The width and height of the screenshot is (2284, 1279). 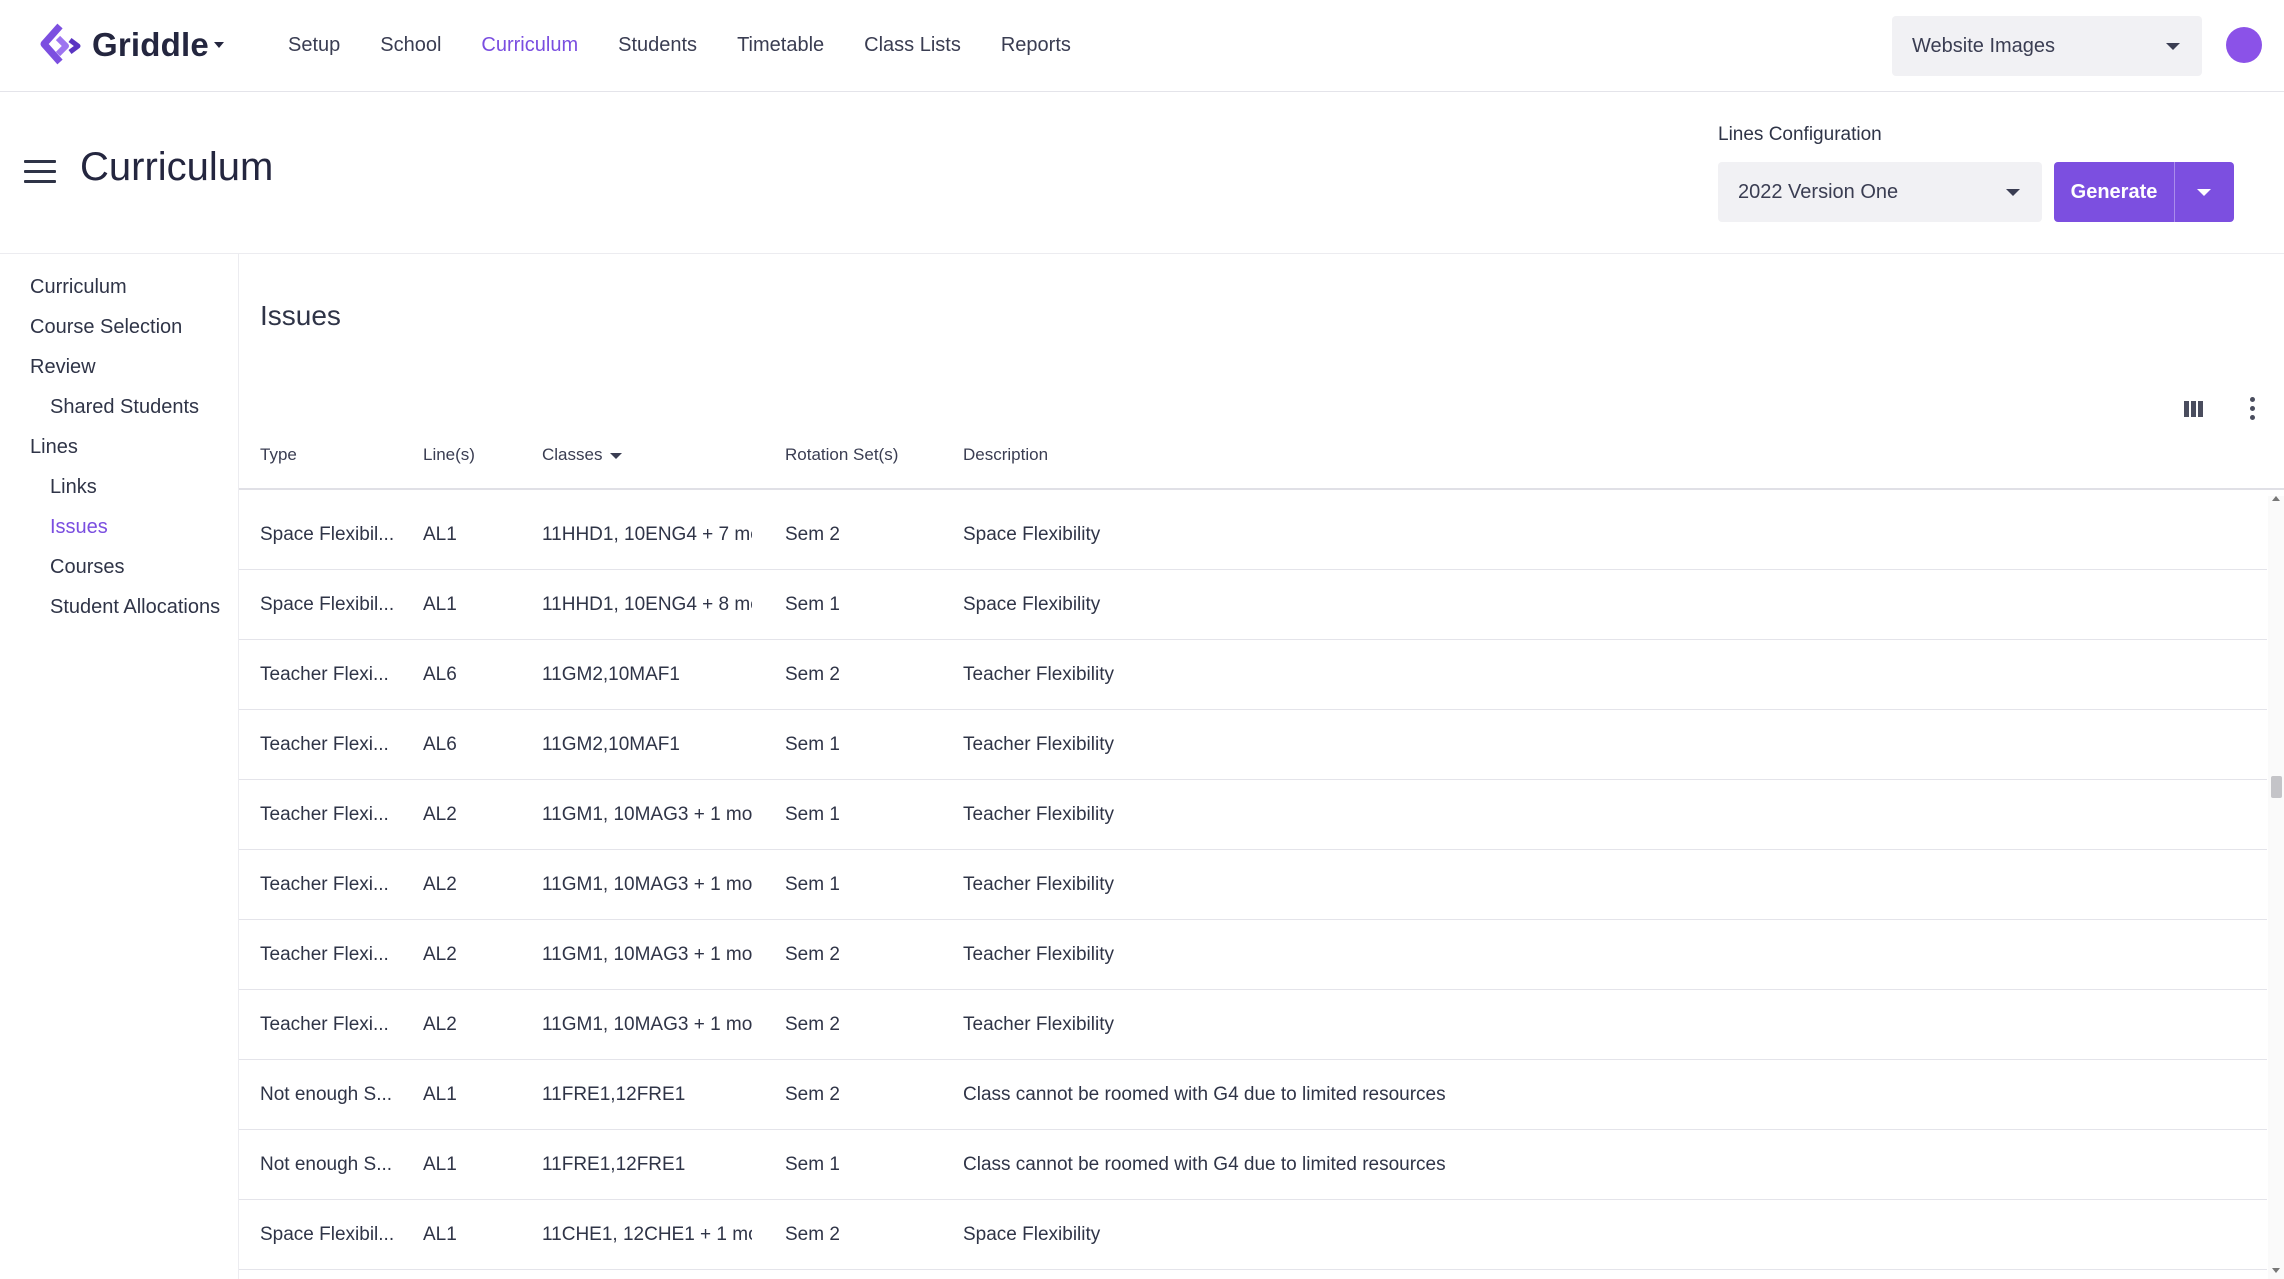 I want to click on column-header-description: Description, so click(x=1005, y=455).